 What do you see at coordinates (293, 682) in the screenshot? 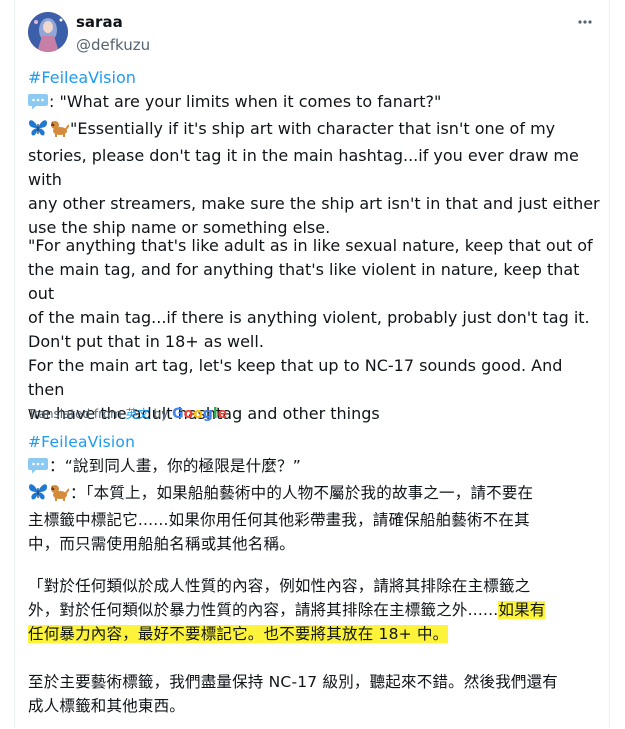
I see `translation-paragraph-3-line-1: 至於主要藝術標籤，我們盡量保持 NC-17 級別，聽起來不錯。然後我們還有` at bounding box center [293, 682].